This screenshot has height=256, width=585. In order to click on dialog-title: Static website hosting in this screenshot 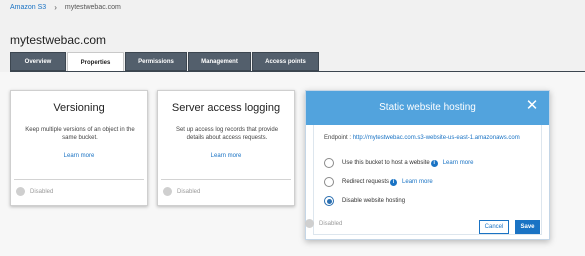, I will do `click(427, 107)`.